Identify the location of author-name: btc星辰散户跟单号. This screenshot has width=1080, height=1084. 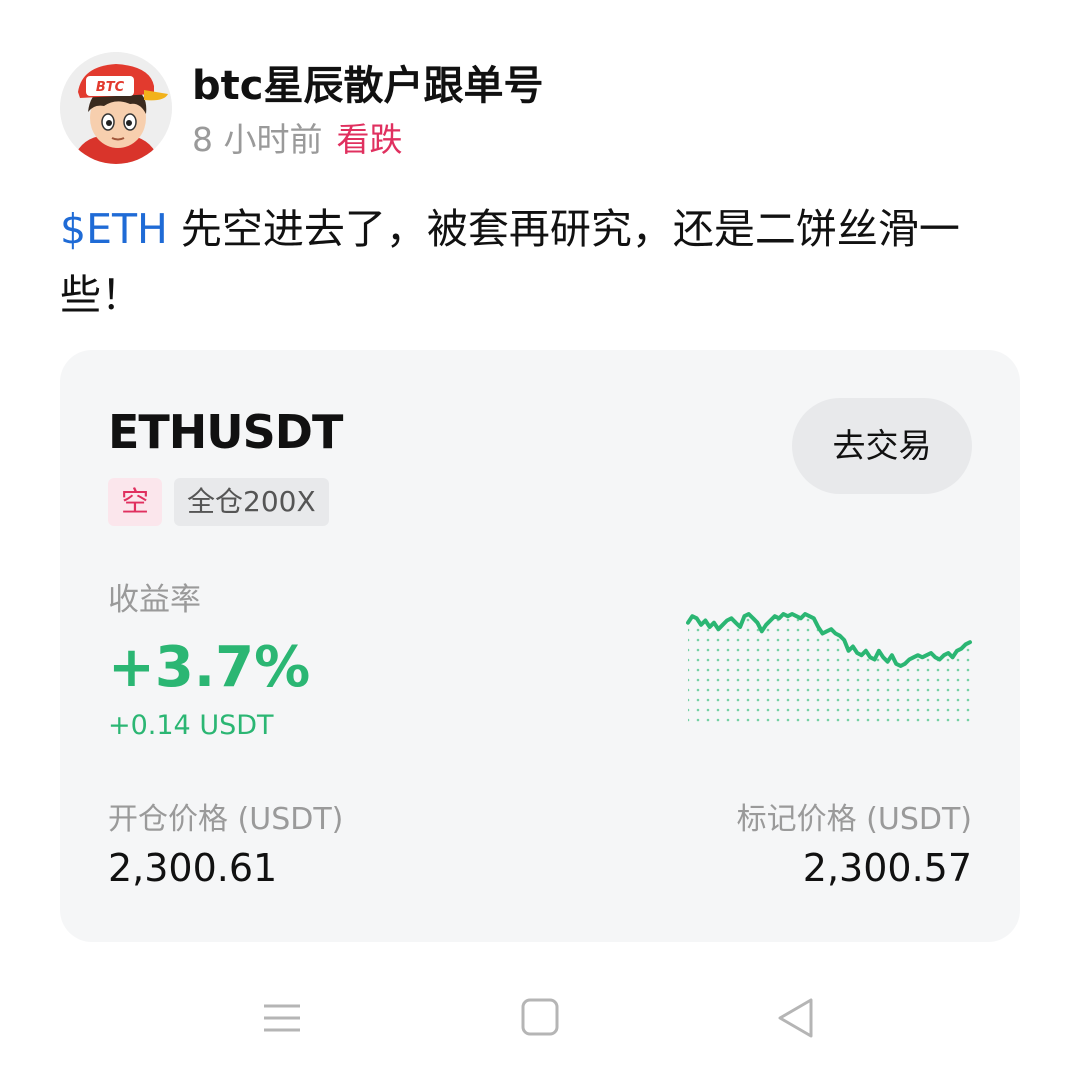
(367, 86).